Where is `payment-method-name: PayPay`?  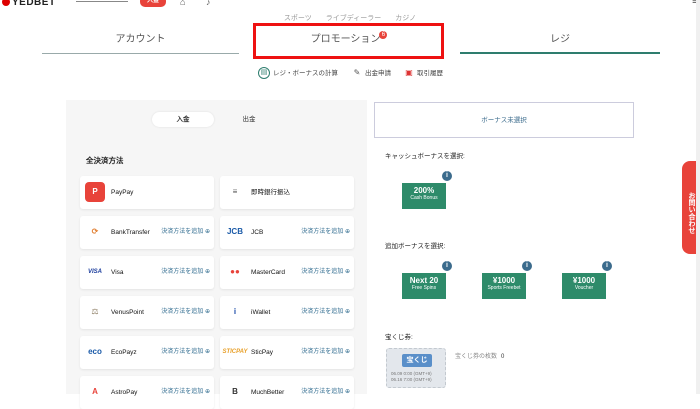
payment-method-name: PayPay is located at coordinates (122, 192).